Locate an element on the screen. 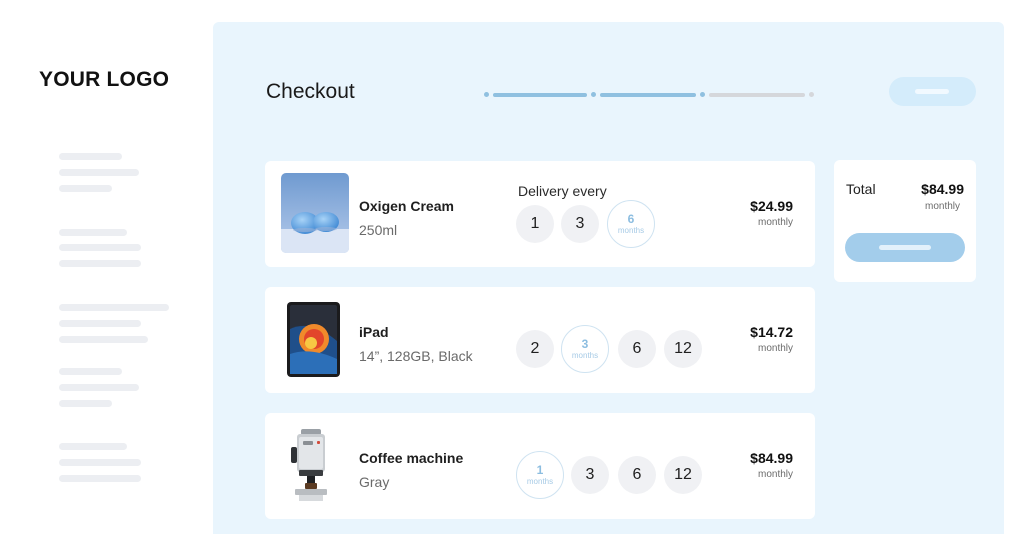 This screenshot has width=1024, height=534. frequency-option: 2 is located at coordinates (535, 349).